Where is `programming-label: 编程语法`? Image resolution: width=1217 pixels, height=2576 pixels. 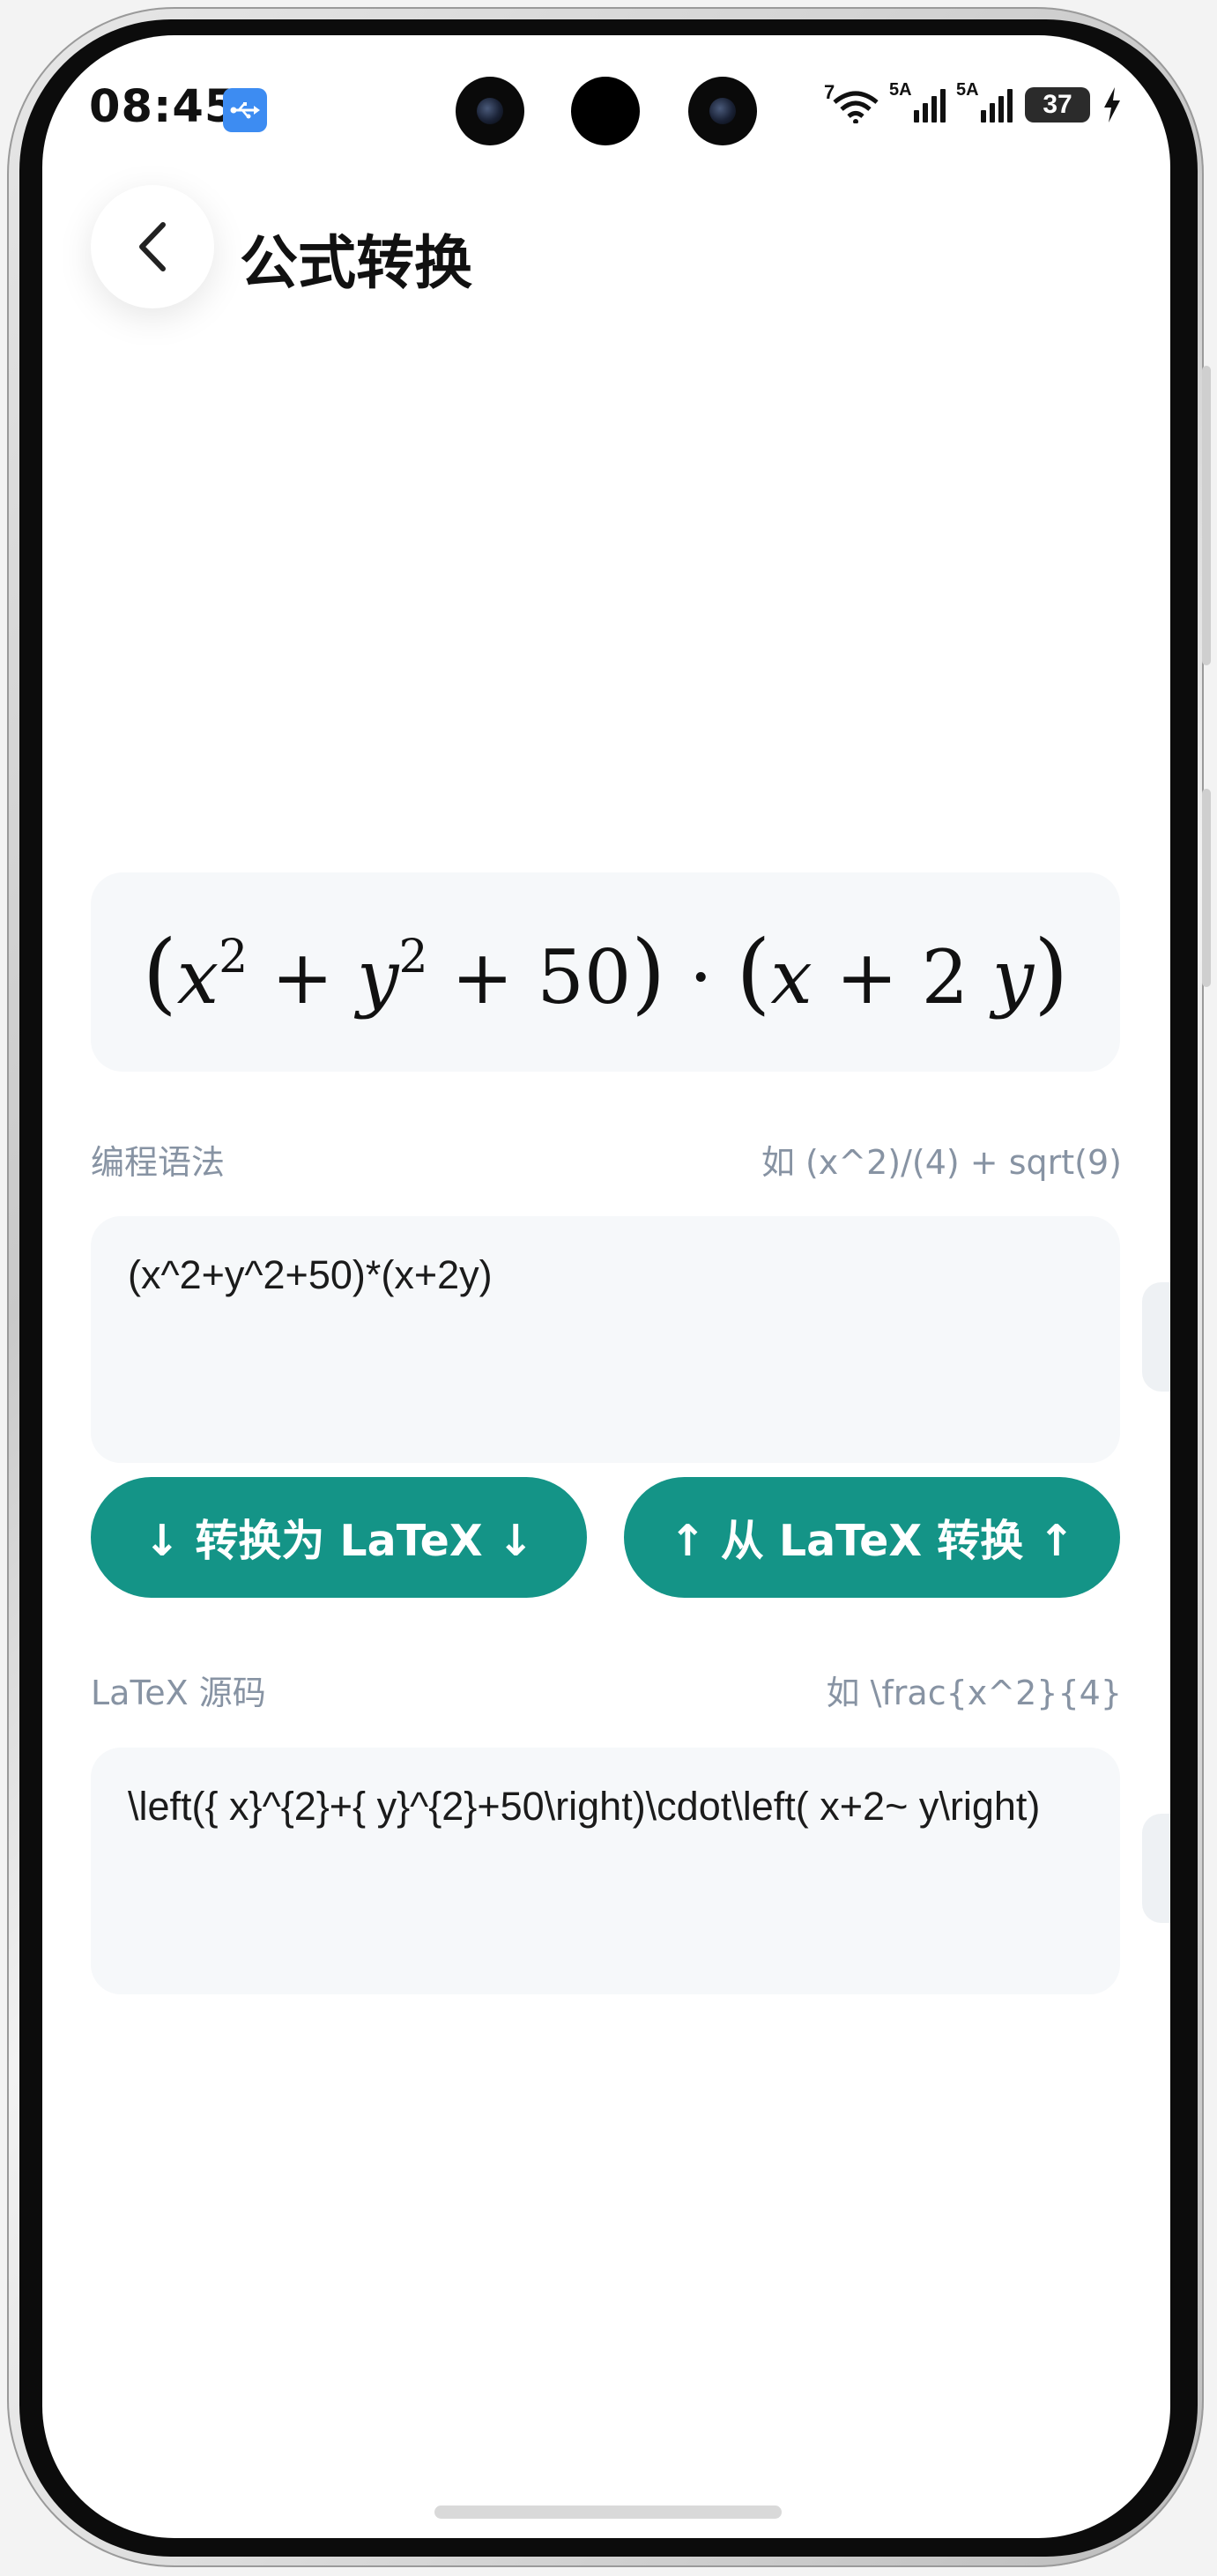
programming-label: 编程语法 is located at coordinates (158, 1162).